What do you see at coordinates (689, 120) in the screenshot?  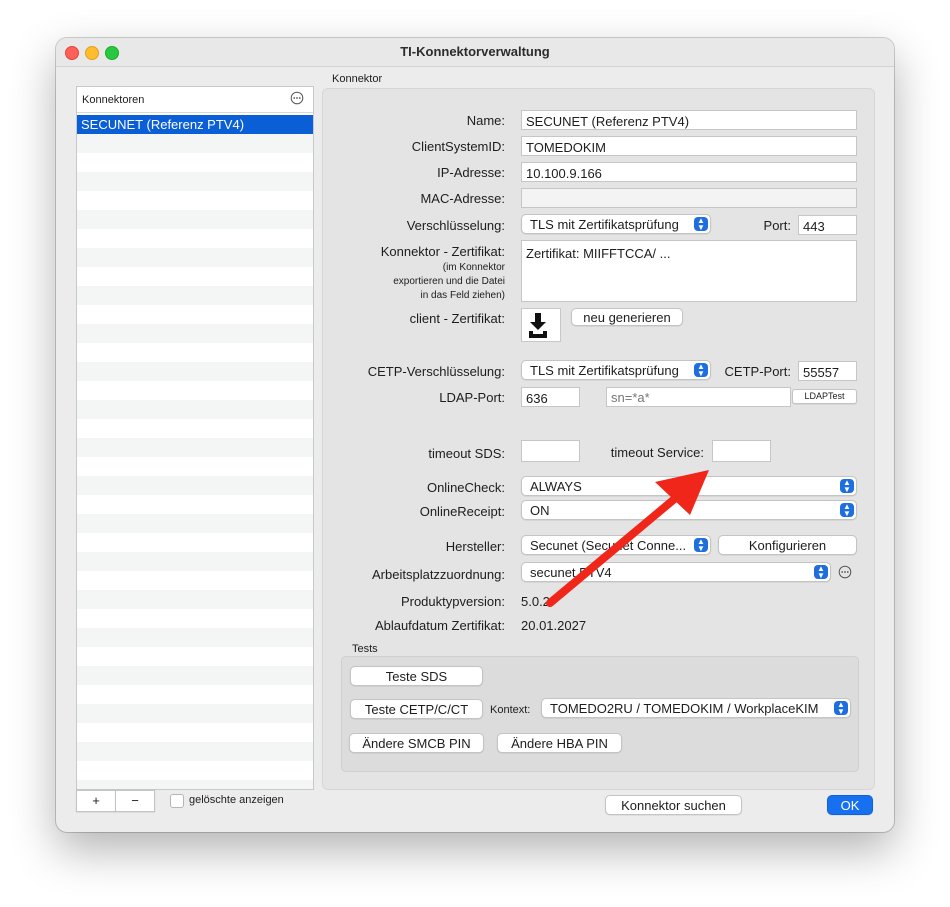 I see `name-field: SECUNET (Referenz PTV4)` at bounding box center [689, 120].